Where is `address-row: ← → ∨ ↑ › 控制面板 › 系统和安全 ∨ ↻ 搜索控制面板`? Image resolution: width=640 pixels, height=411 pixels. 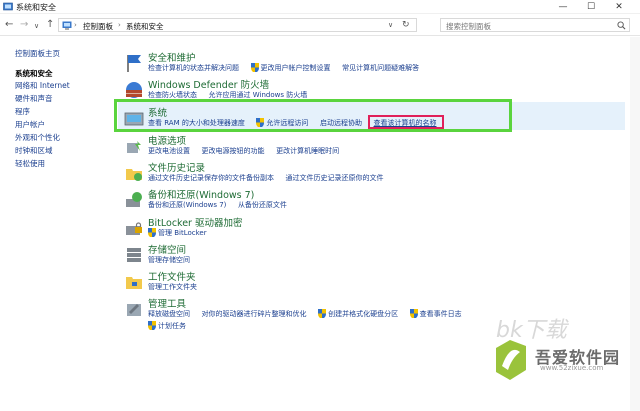 address-row: ← → ∨ ↑ › 控制面板 › 系统和安全 ∨ ↻ 搜索控制面板 is located at coordinates (320, 25).